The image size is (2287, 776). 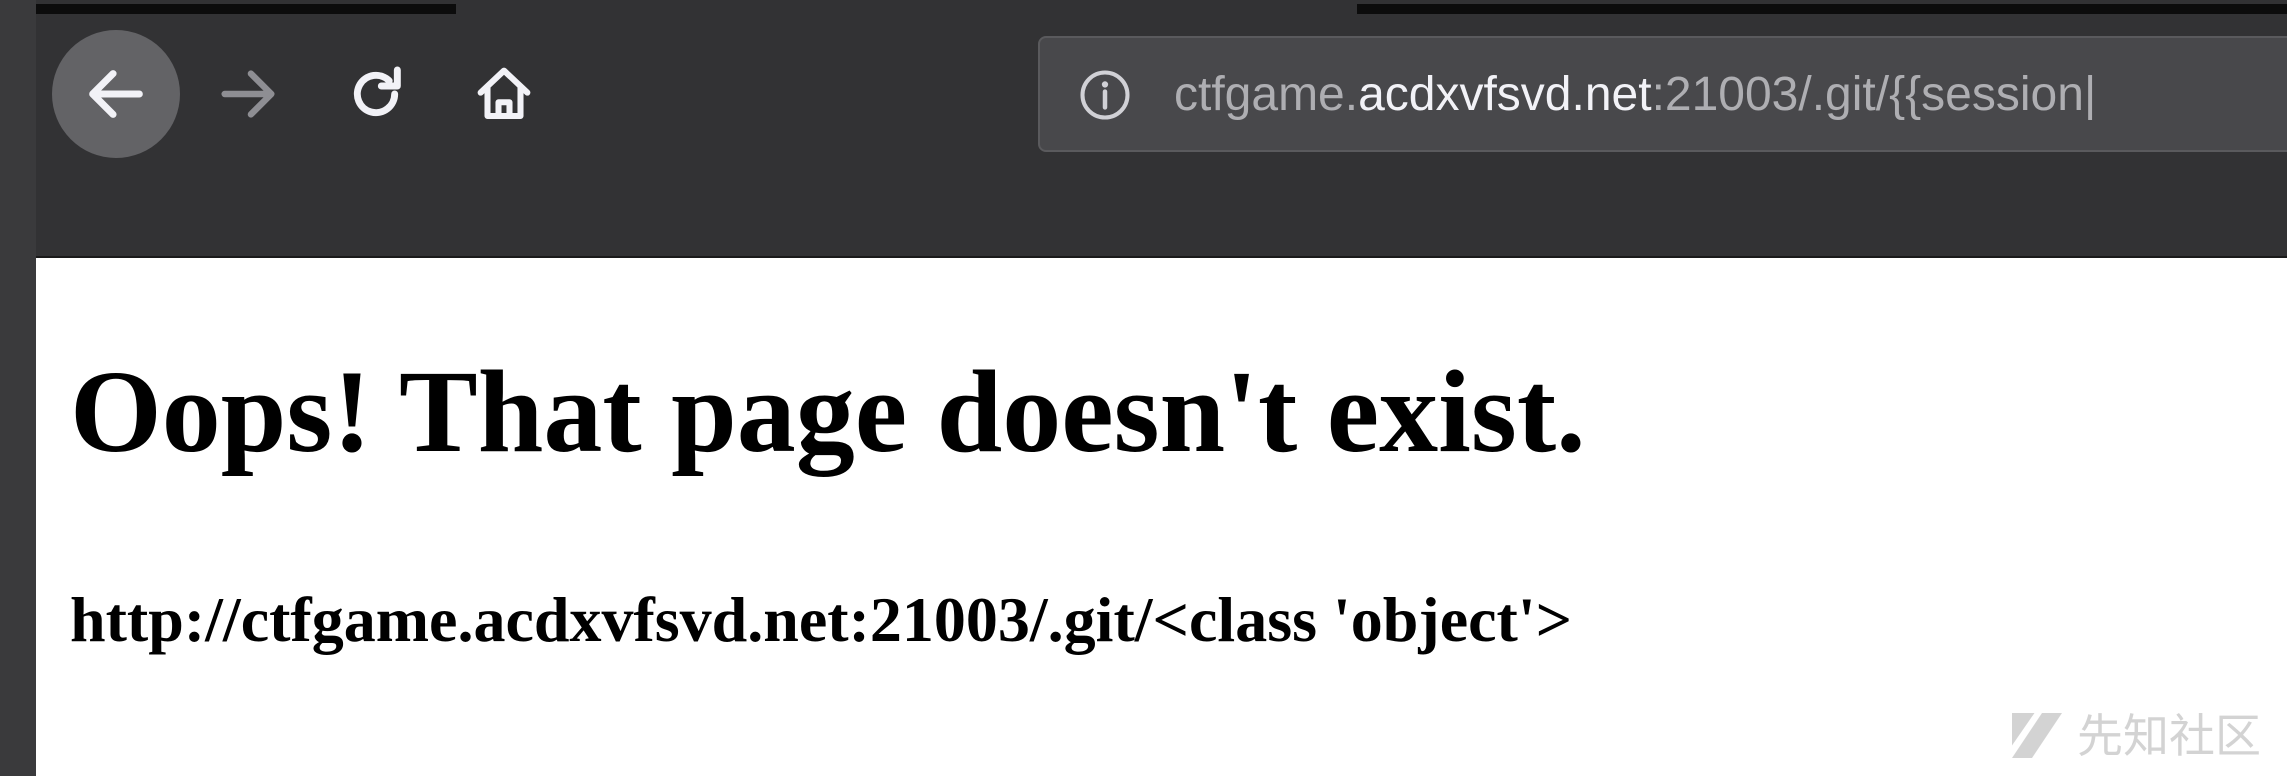 I want to click on url-domain: acdxvfsvd.net, so click(x=1505, y=94).